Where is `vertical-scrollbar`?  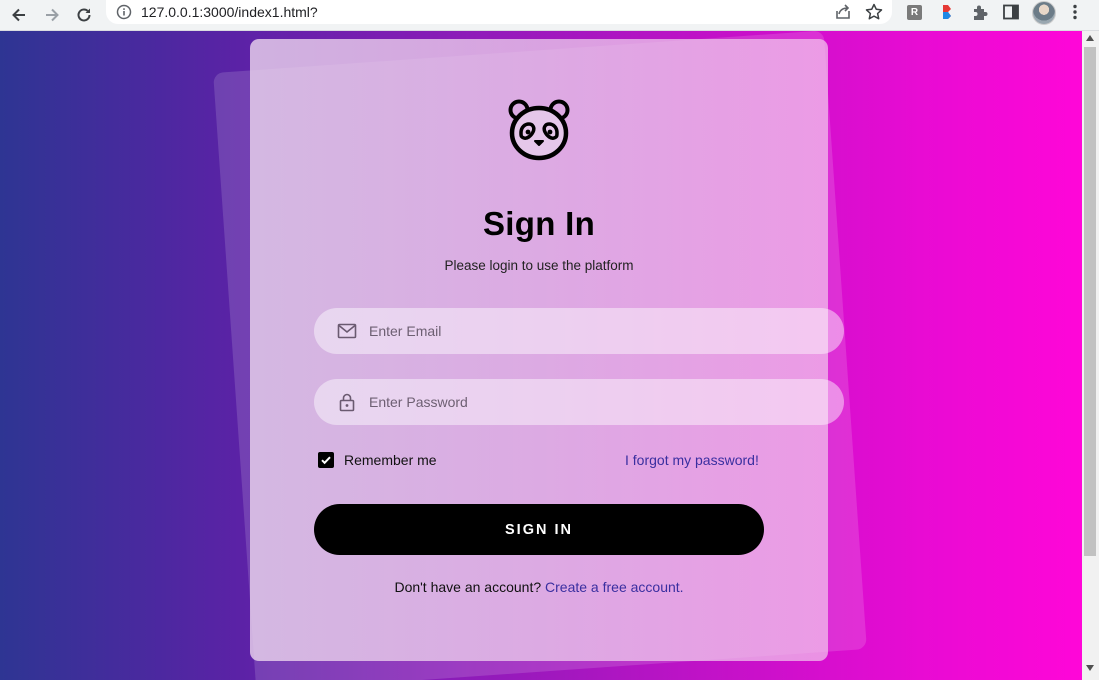
vertical-scrollbar is located at coordinates (1090, 355).